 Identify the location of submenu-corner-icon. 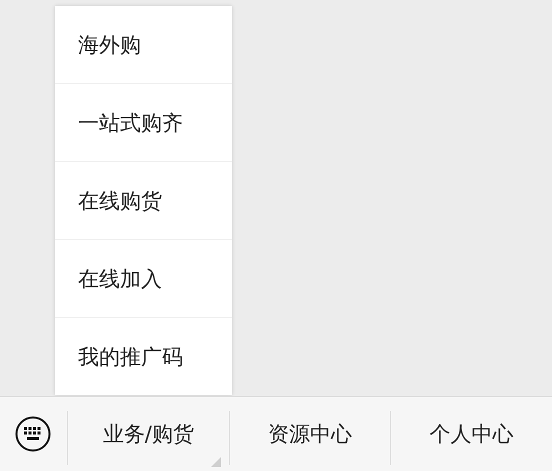
(215, 462).